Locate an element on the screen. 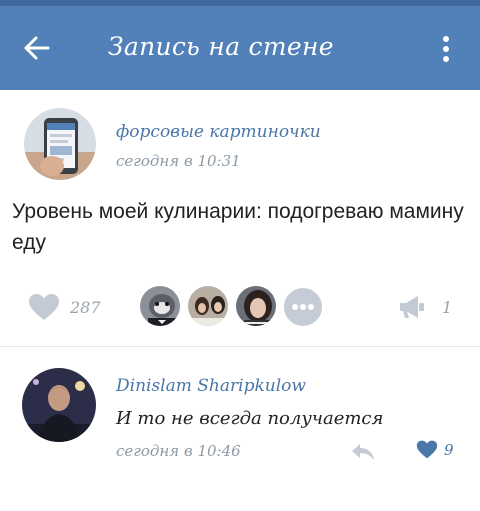  arrow-left-icon is located at coordinates (37, 48).